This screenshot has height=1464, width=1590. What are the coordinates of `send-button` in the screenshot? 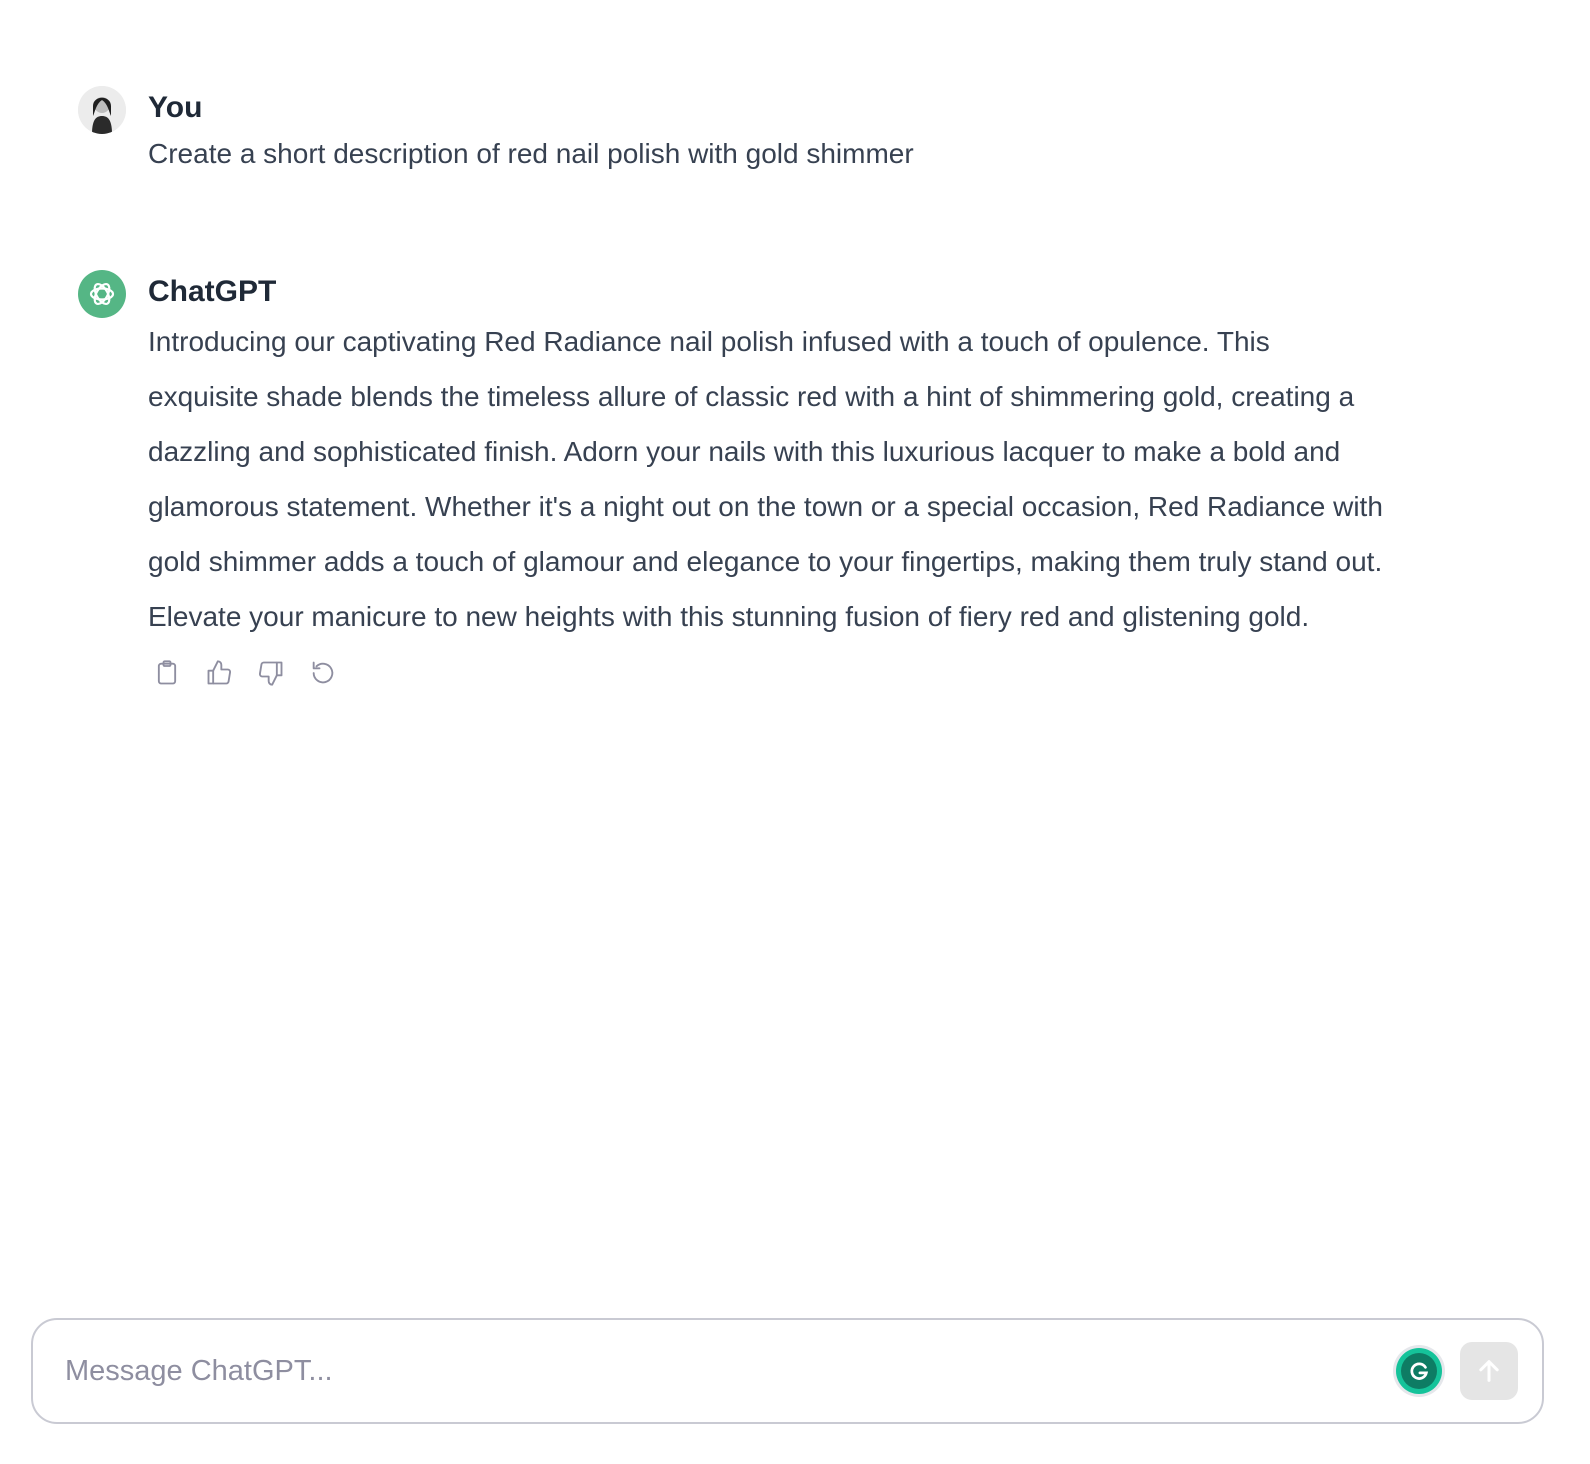 It's located at (1489, 1371).